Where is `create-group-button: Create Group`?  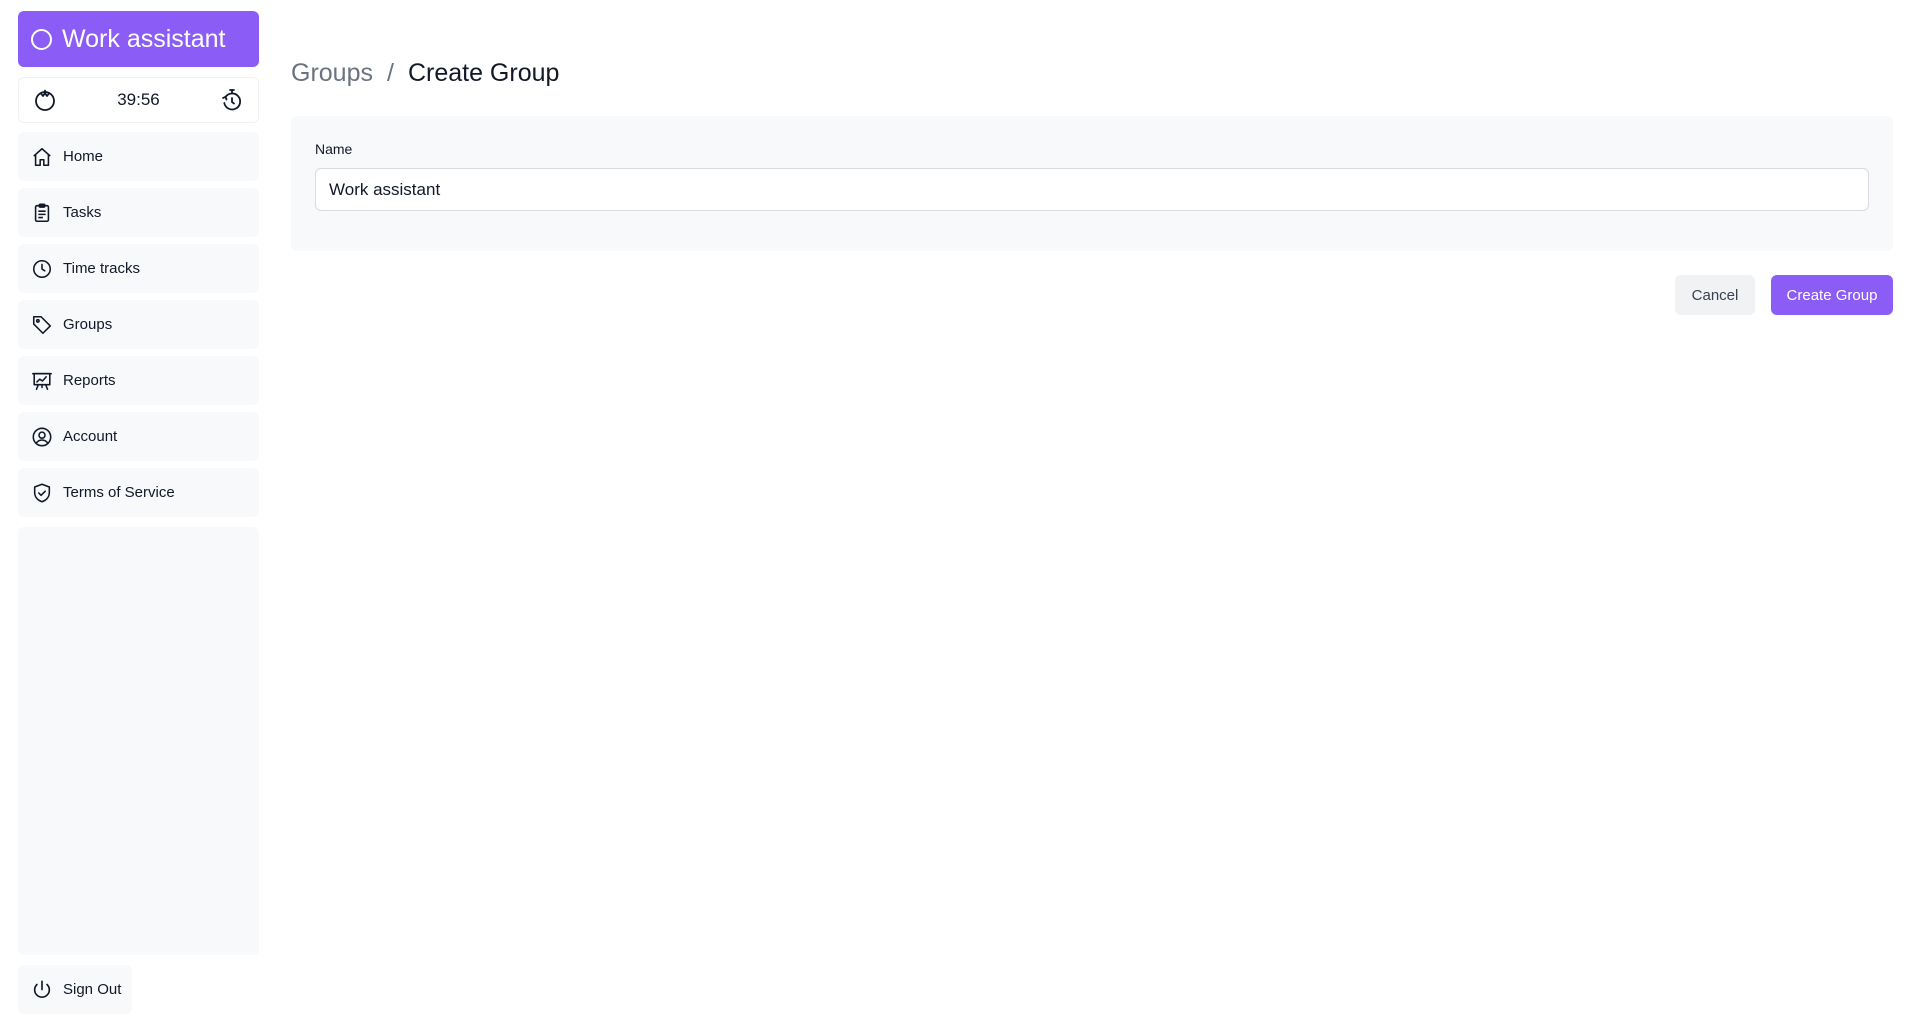
create-group-button: Create Group is located at coordinates (1832, 295).